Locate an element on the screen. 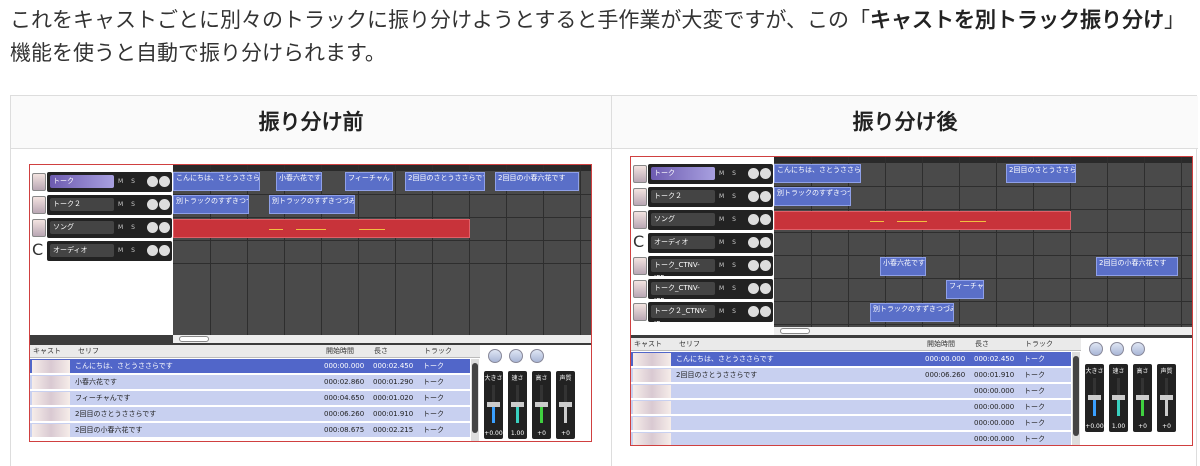 The width and height of the screenshot is (1200, 466). table-row: フィーチャんです 000:04.650 000:01.020 トーク is located at coordinates (250, 398).